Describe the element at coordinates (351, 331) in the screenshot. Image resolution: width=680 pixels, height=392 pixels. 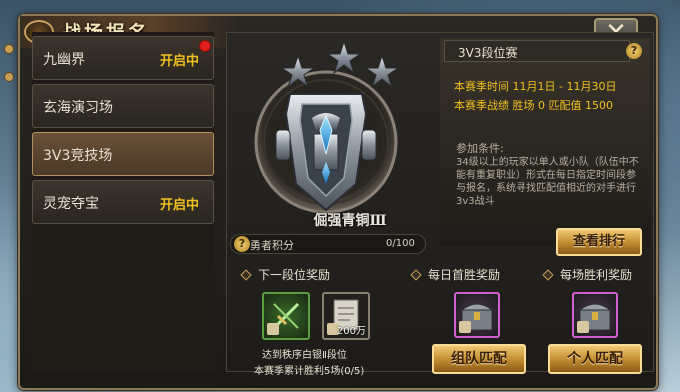
I see `item-count: 200万` at that location.